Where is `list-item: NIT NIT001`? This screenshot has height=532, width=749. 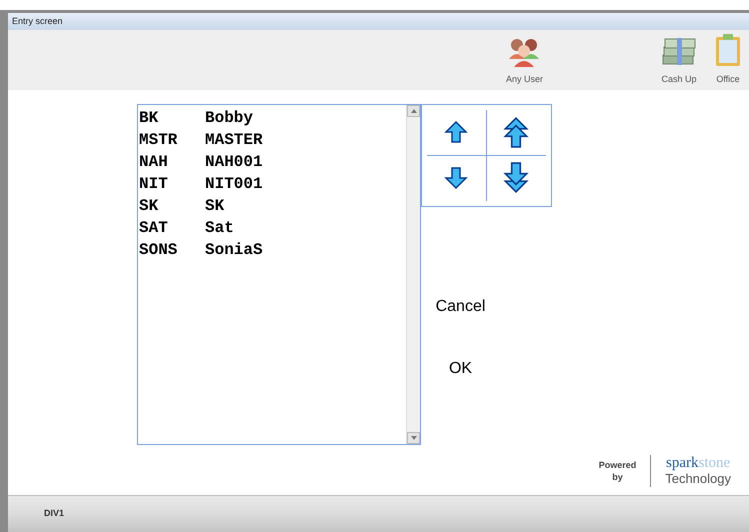
list-item: NIT NIT001 is located at coordinates (272, 184).